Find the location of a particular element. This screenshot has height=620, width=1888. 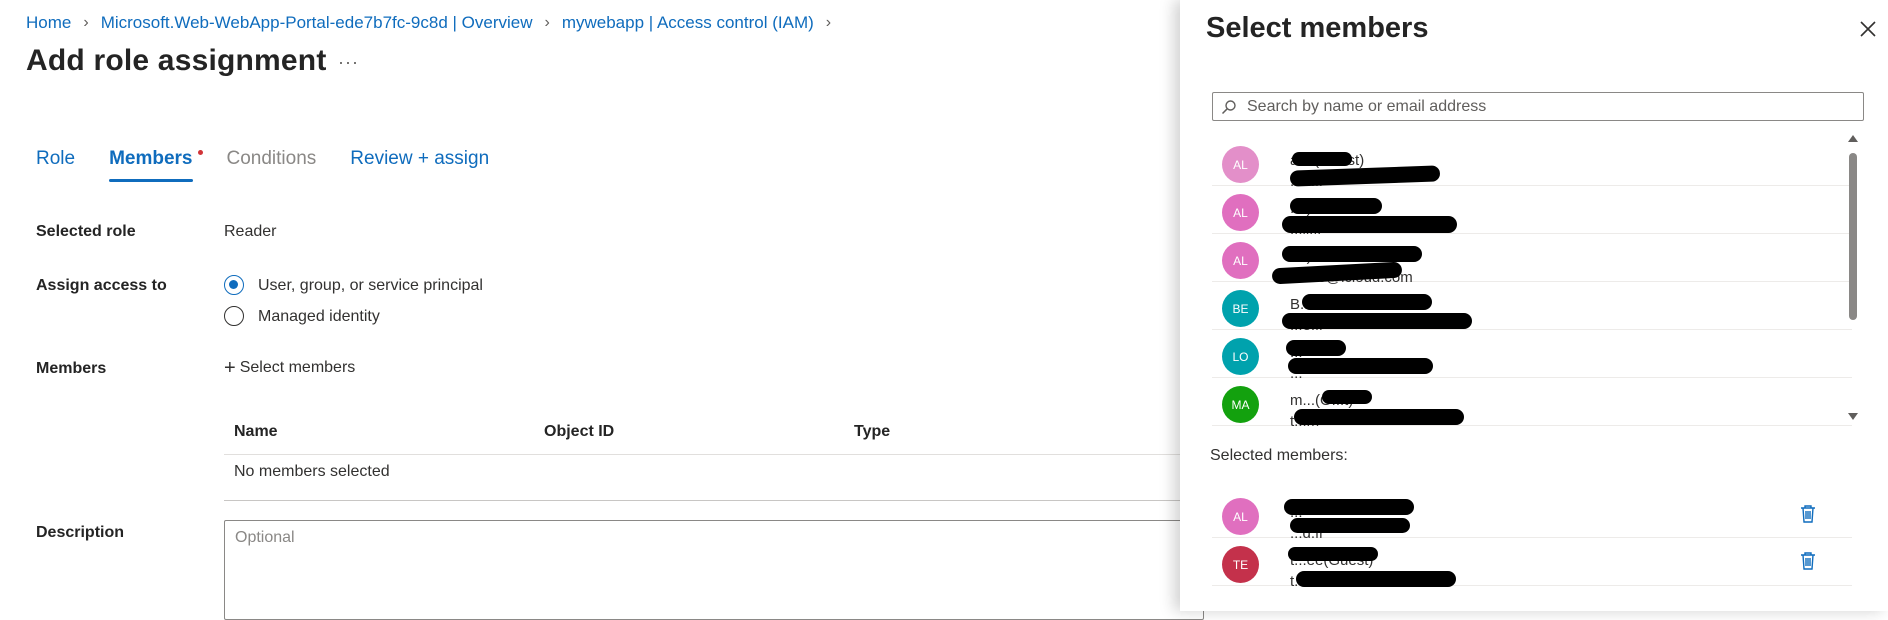

selected-member-item: AL ... ...d.fr is located at coordinates (1532, 516).